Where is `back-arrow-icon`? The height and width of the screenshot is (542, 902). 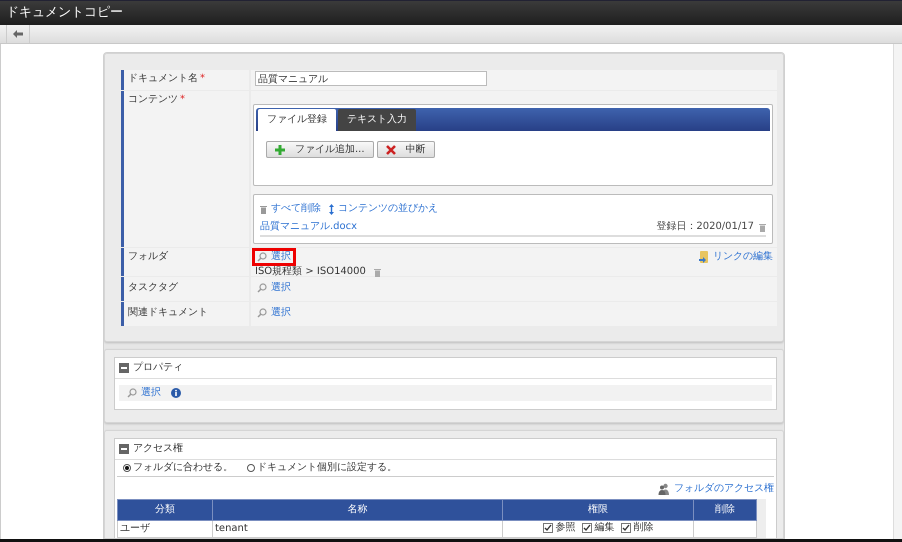
back-arrow-icon is located at coordinates (18, 34).